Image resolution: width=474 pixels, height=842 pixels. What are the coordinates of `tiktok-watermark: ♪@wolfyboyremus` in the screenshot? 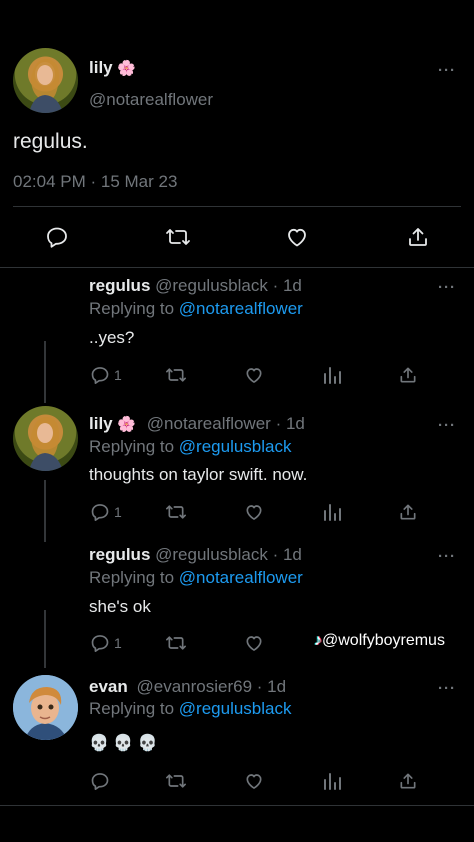 It's located at (379, 641).